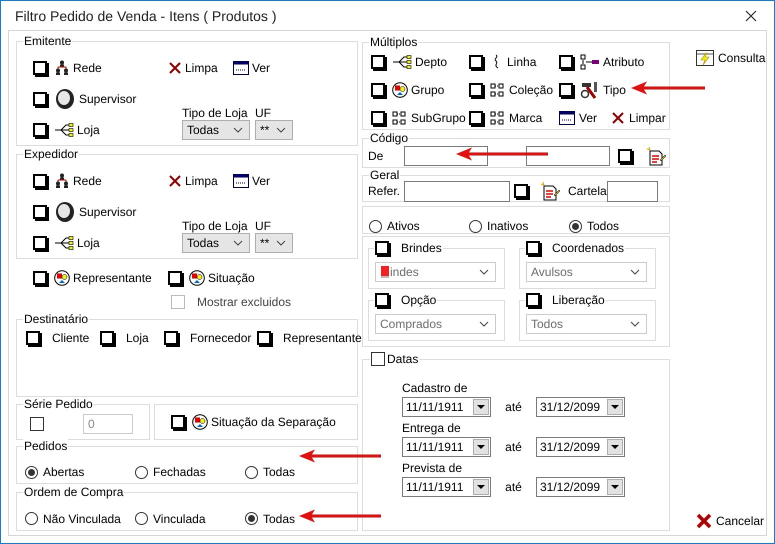  What do you see at coordinates (63, 472) in the screenshot?
I see `radio-label: Abertas` at bounding box center [63, 472].